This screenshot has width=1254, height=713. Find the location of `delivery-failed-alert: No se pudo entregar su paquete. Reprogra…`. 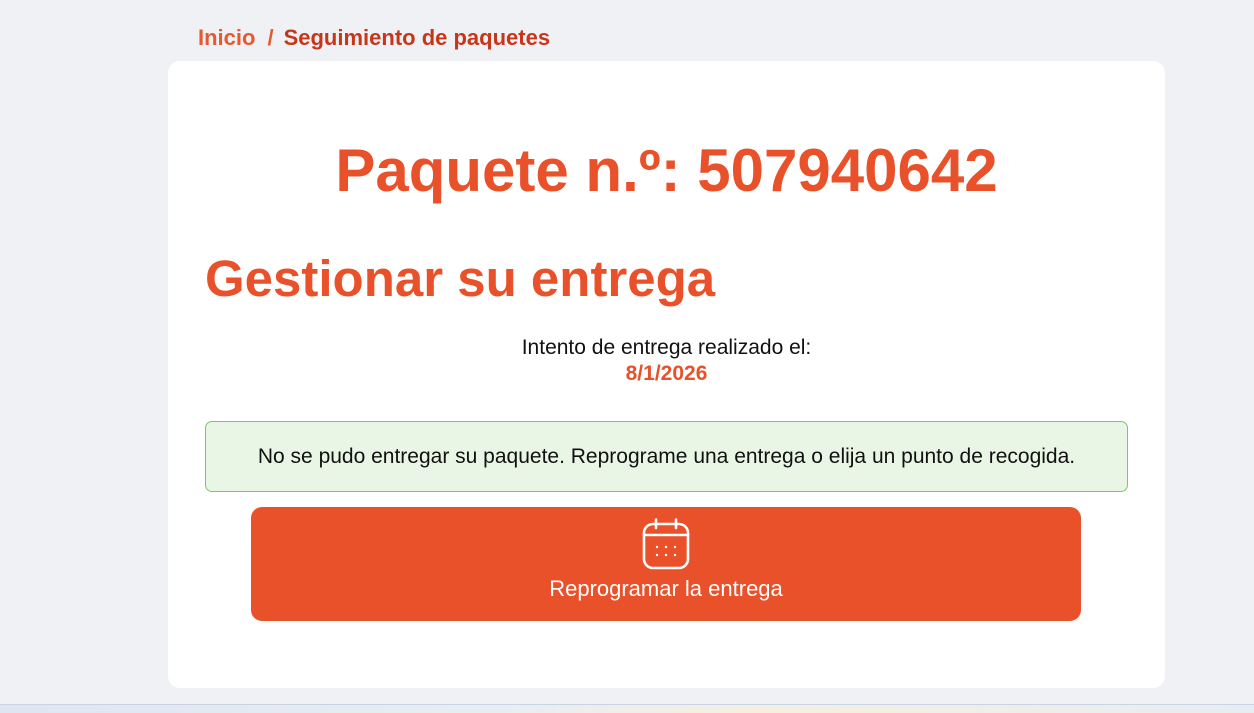

delivery-failed-alert: No se pudo entregar su paquete. Reprogra… is located at coordinates (666, 456).